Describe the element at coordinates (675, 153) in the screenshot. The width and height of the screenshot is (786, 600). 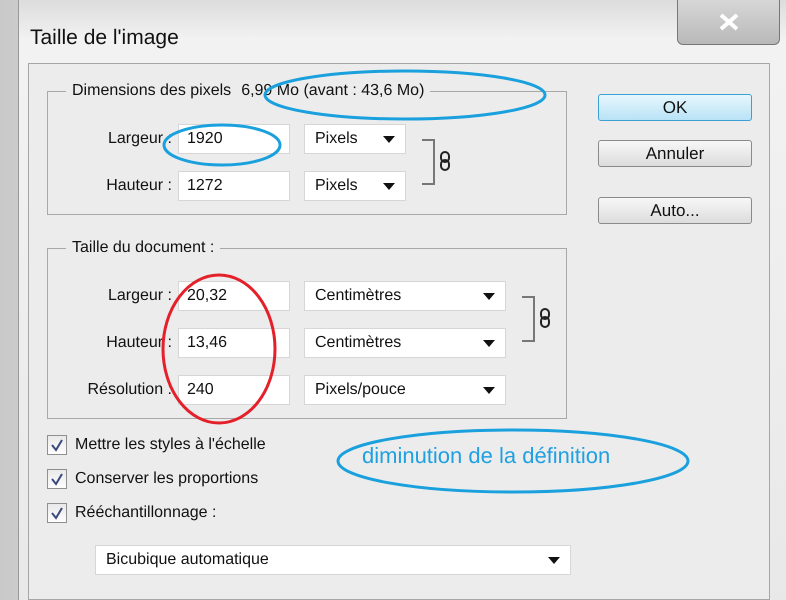
I see `dialog-button: Annuler` at that location.